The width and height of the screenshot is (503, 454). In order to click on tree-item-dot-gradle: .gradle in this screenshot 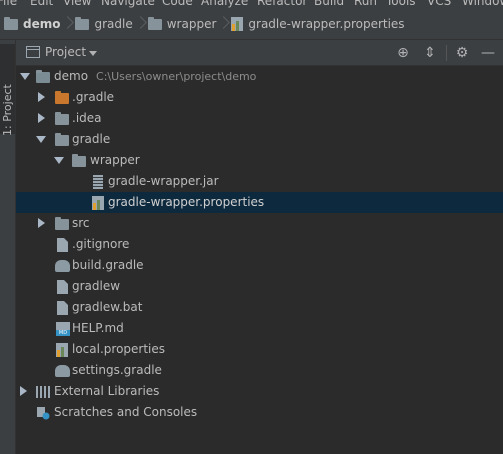, I will do `click(259, 97)`.